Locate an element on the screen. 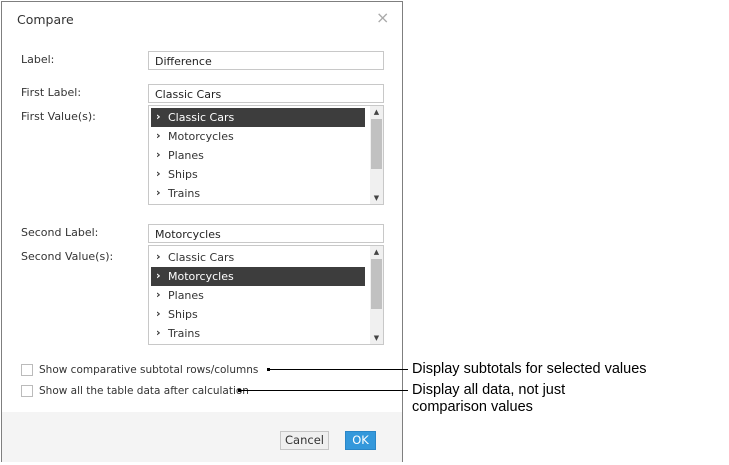  first-values-scrollbar: ▲ ▼ is located at coordinates (376, 155).